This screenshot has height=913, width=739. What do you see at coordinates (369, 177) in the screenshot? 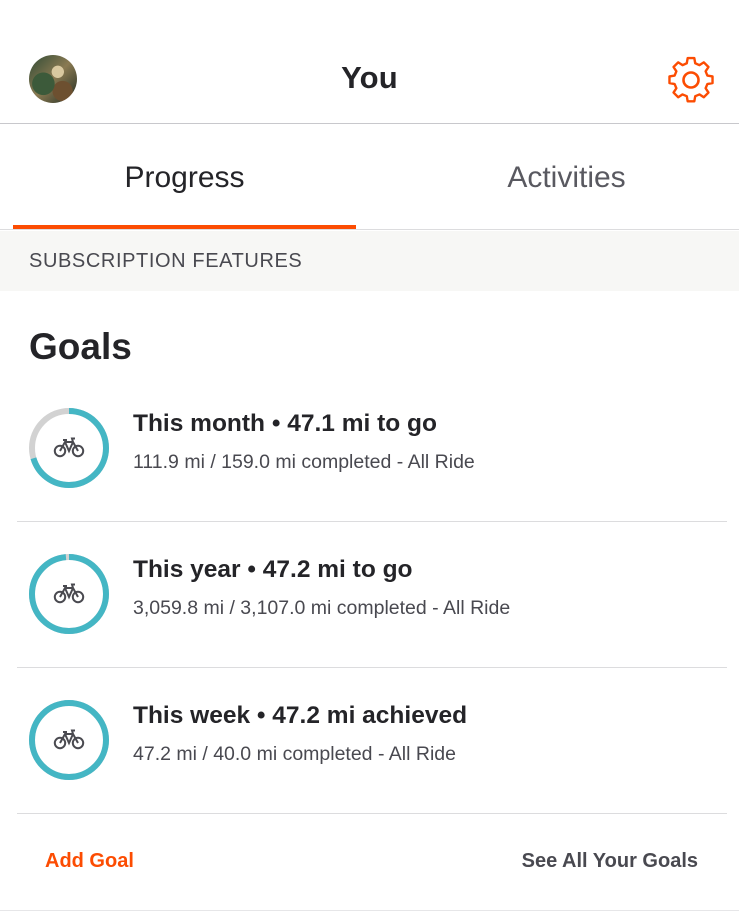
I see `tab-bar: Progress Activities` at bounding box center [369, 177].